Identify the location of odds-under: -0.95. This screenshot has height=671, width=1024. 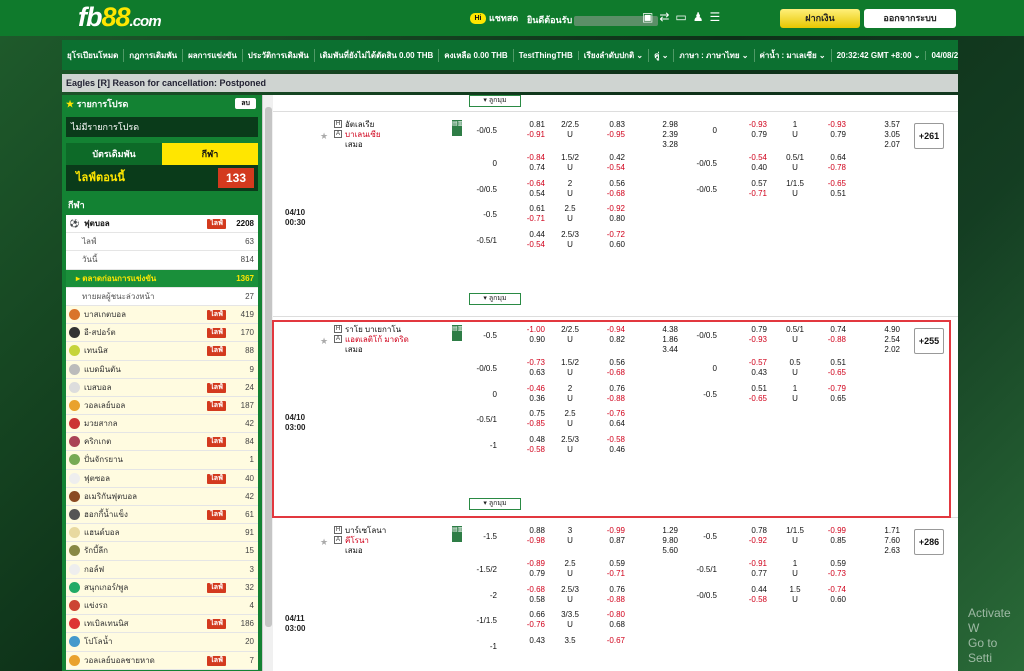
(610, 135).